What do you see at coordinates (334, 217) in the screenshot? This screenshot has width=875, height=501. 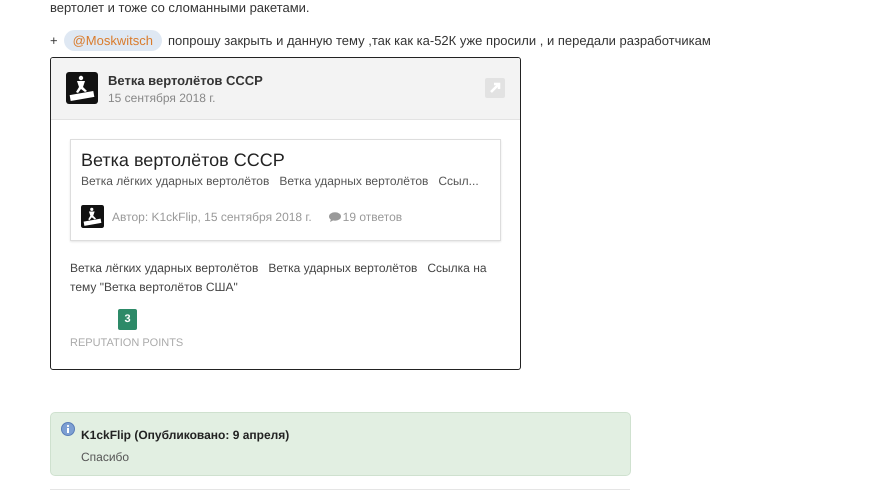 I see `speech-bubble-icon` at bounding box center [334, 217].